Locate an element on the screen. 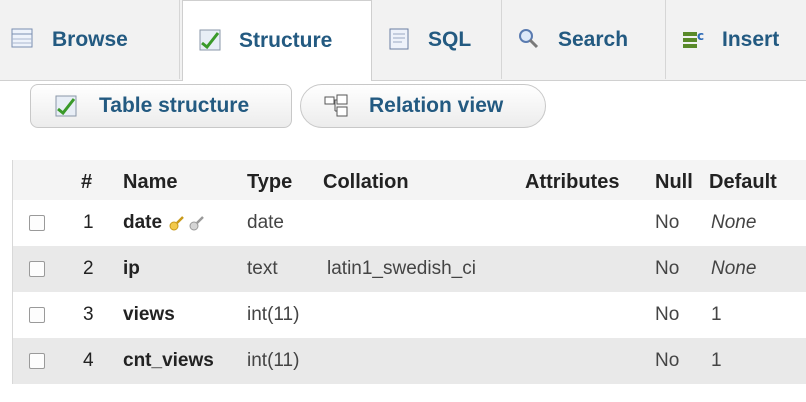  field-name: cnt_views is located at coordinates (168, 361).